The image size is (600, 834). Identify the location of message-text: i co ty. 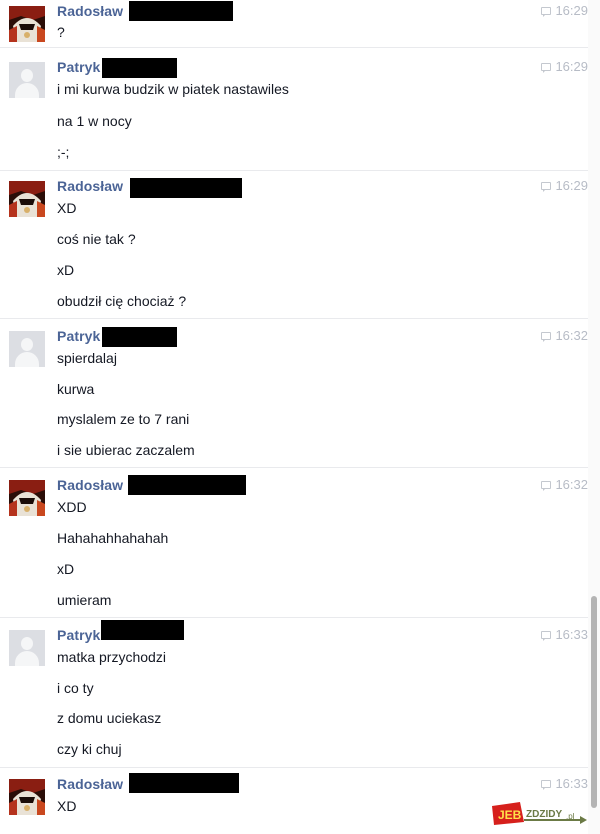
(75, 688).